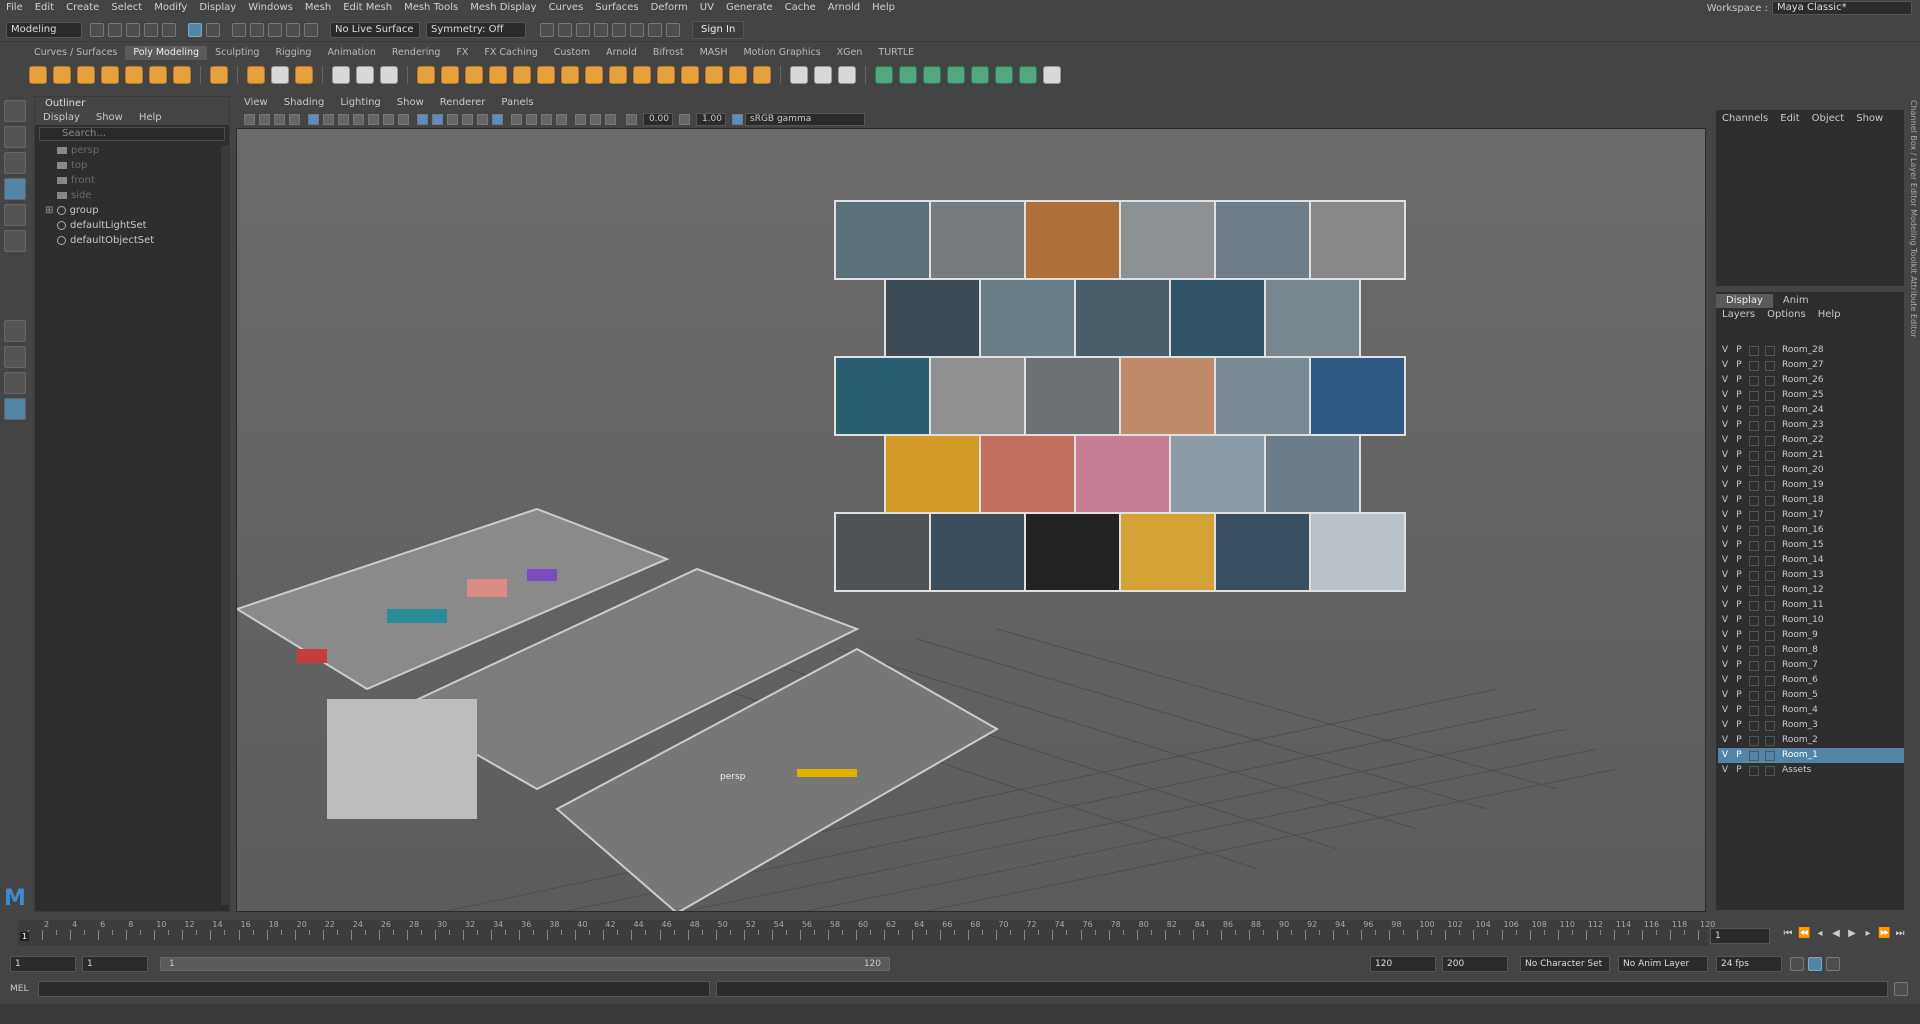 This screenshot has height=1024, width=1920. What do you see at coordinates (15, 215) in the screenshot?
I see `rotate-tool-icon` at bounding box center [15, 215].